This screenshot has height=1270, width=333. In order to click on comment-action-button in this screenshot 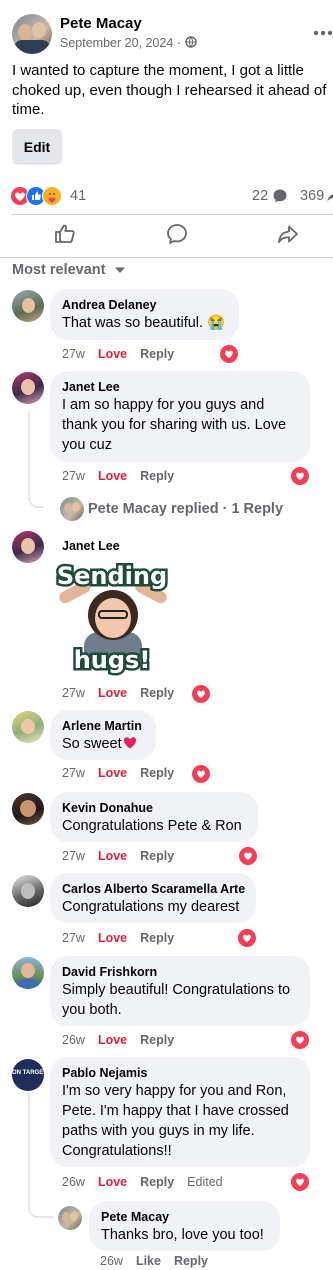, I will do `click(177, 234)`.